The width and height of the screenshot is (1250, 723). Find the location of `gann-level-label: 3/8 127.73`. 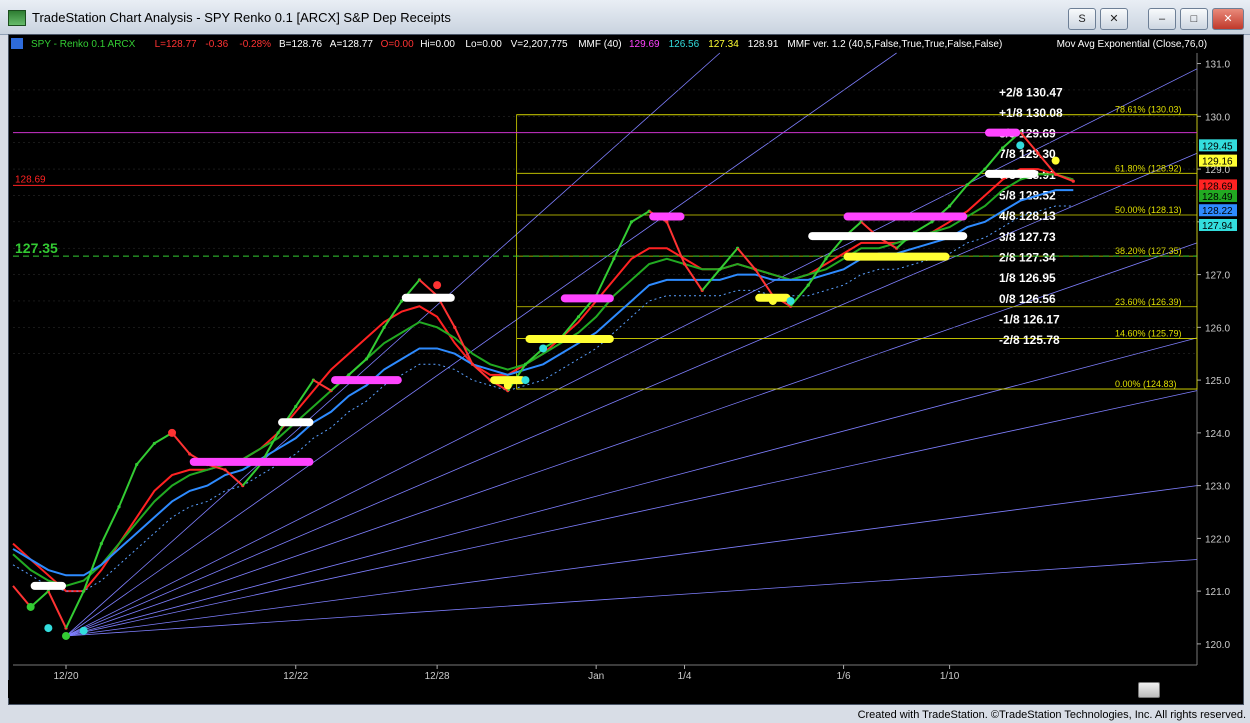

gann-level-label: 3/8 127.73 is located at coordinates (1027, 237).